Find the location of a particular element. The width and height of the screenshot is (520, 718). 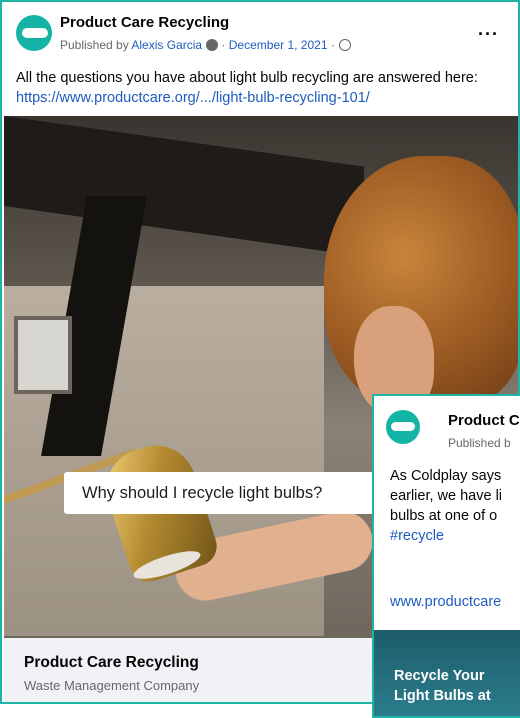

globe-icon is located at coordinates (344, 45).